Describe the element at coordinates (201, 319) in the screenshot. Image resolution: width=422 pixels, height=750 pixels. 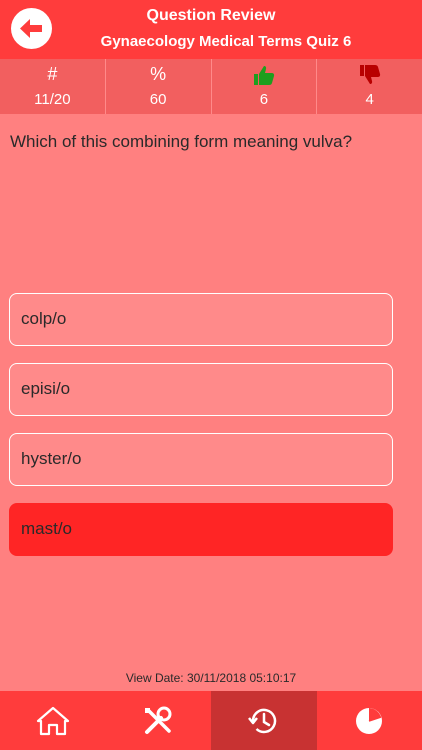
I see `answer-option: colp/o` at that location.